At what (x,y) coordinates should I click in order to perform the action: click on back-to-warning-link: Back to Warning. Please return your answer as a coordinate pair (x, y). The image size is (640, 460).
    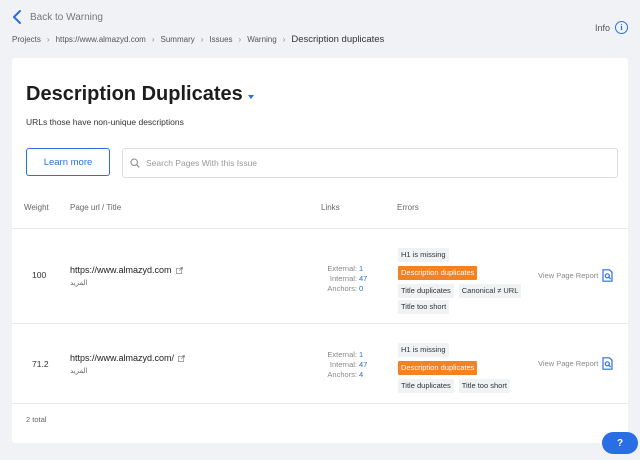
    Looking at the image, I should click on (57, 17).